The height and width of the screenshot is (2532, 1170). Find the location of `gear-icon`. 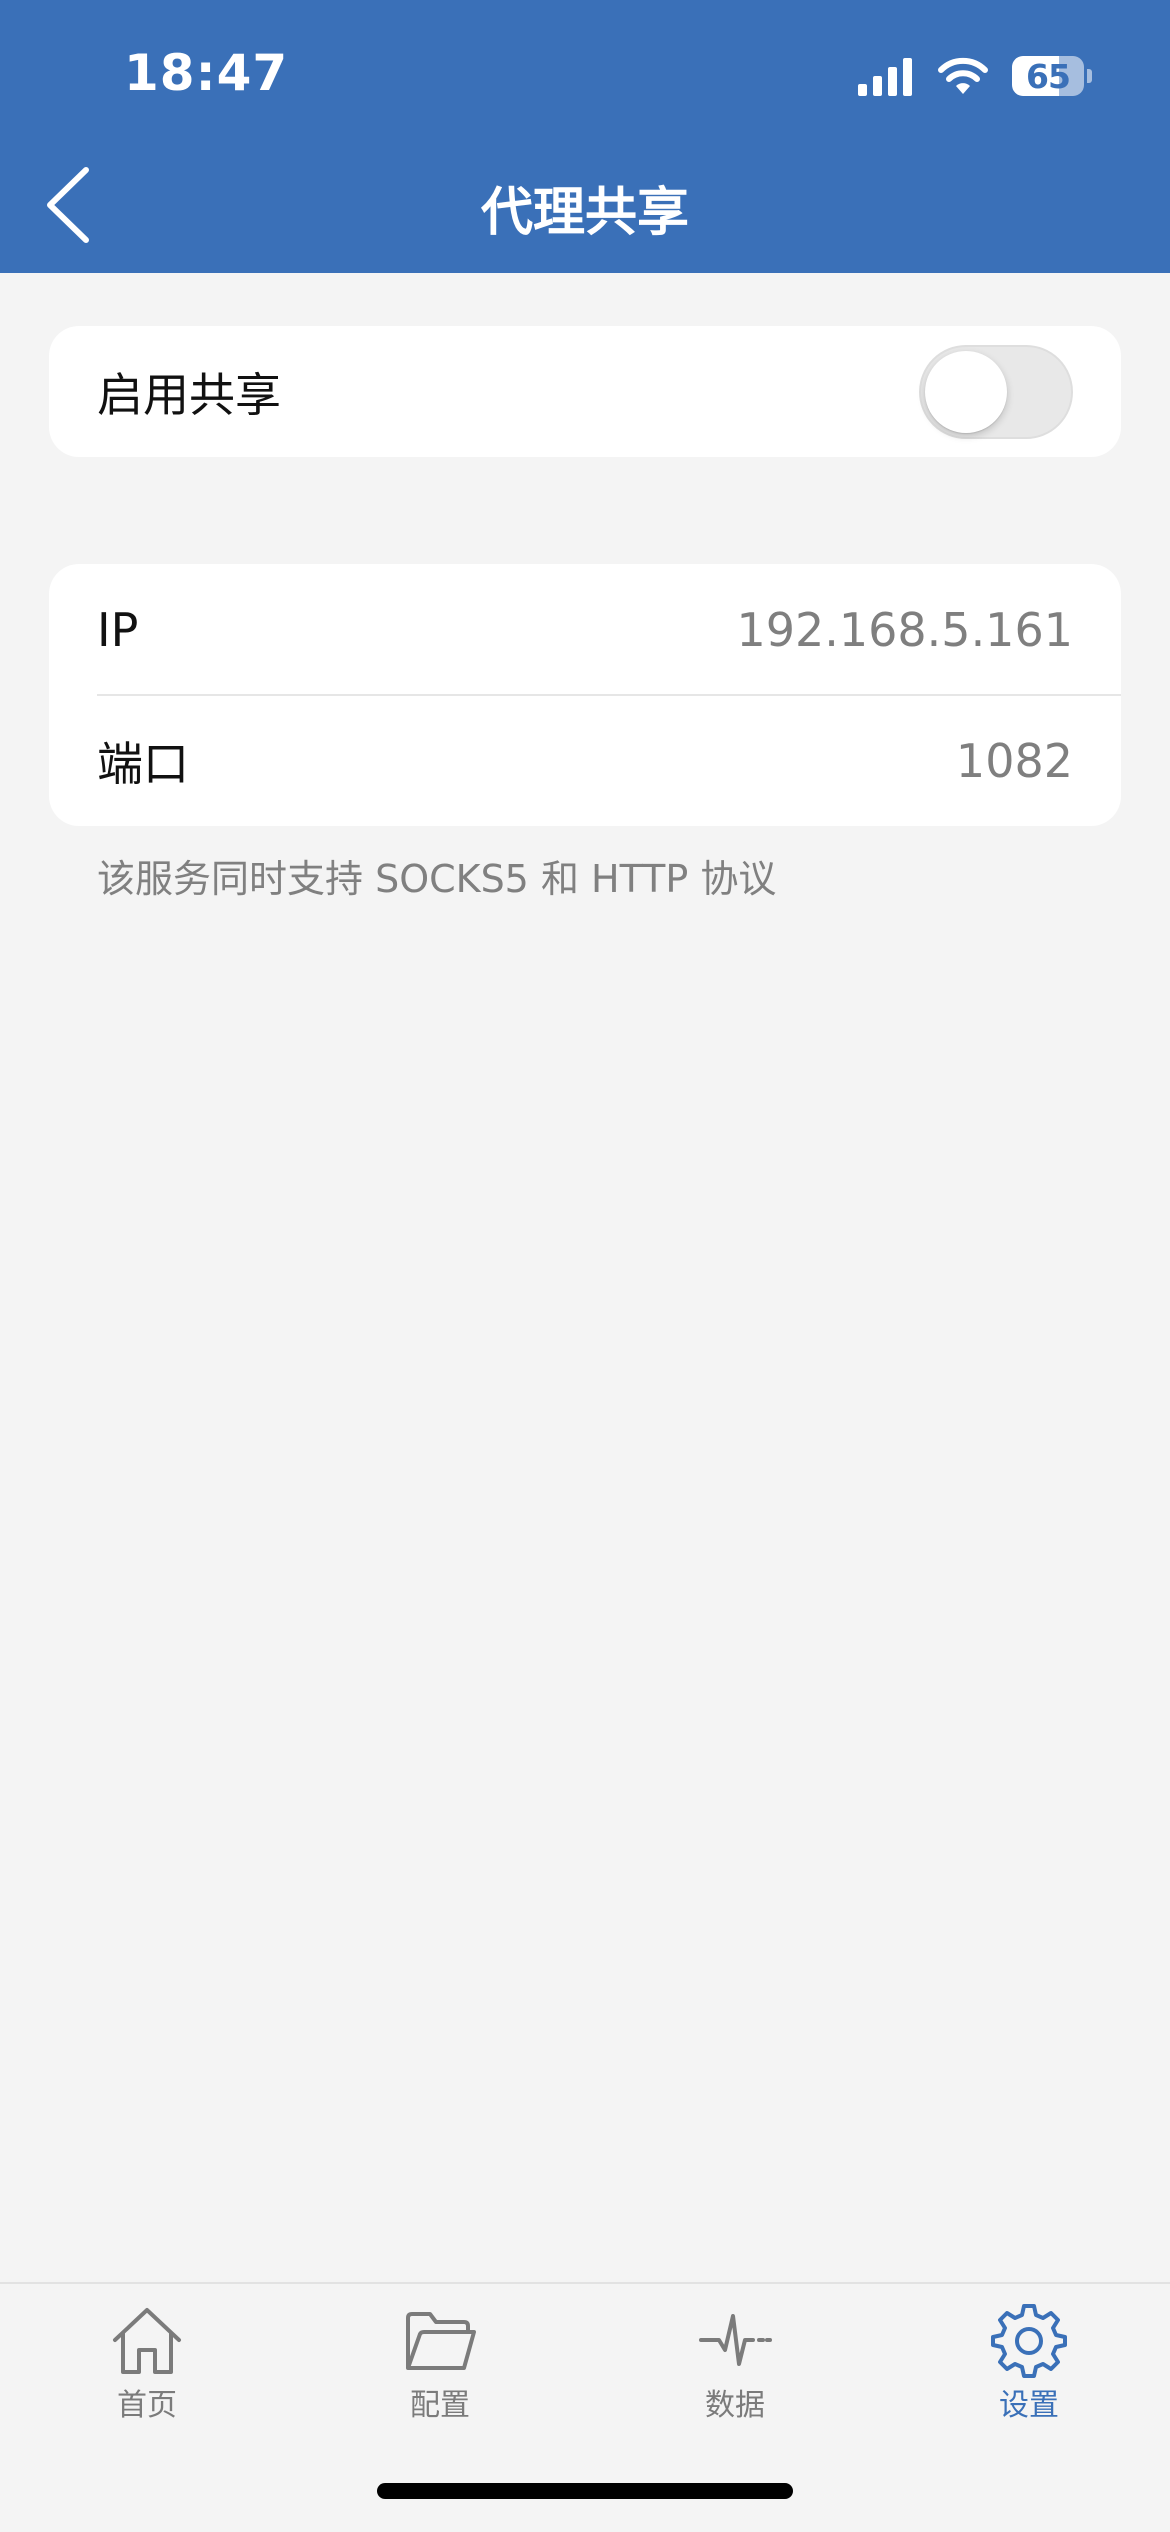

gear-icon is located at coordinates (1029, 2341).